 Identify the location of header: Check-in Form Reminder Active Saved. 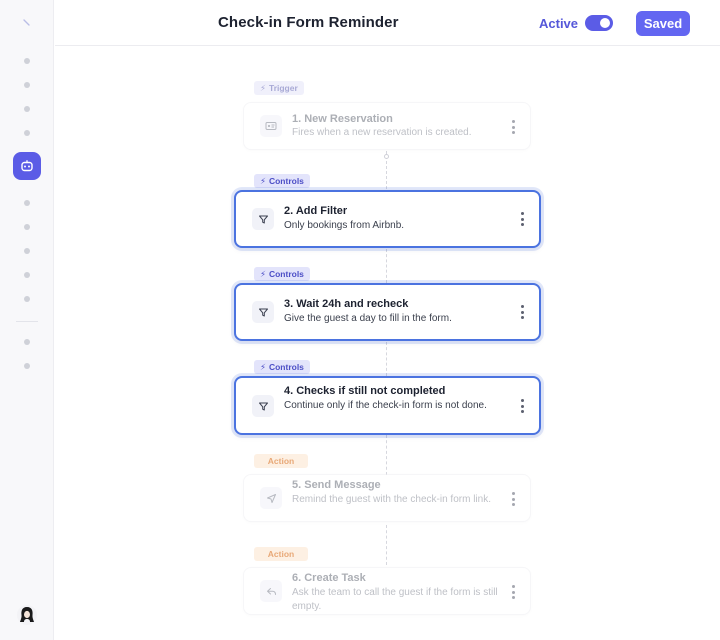
(387, 23).